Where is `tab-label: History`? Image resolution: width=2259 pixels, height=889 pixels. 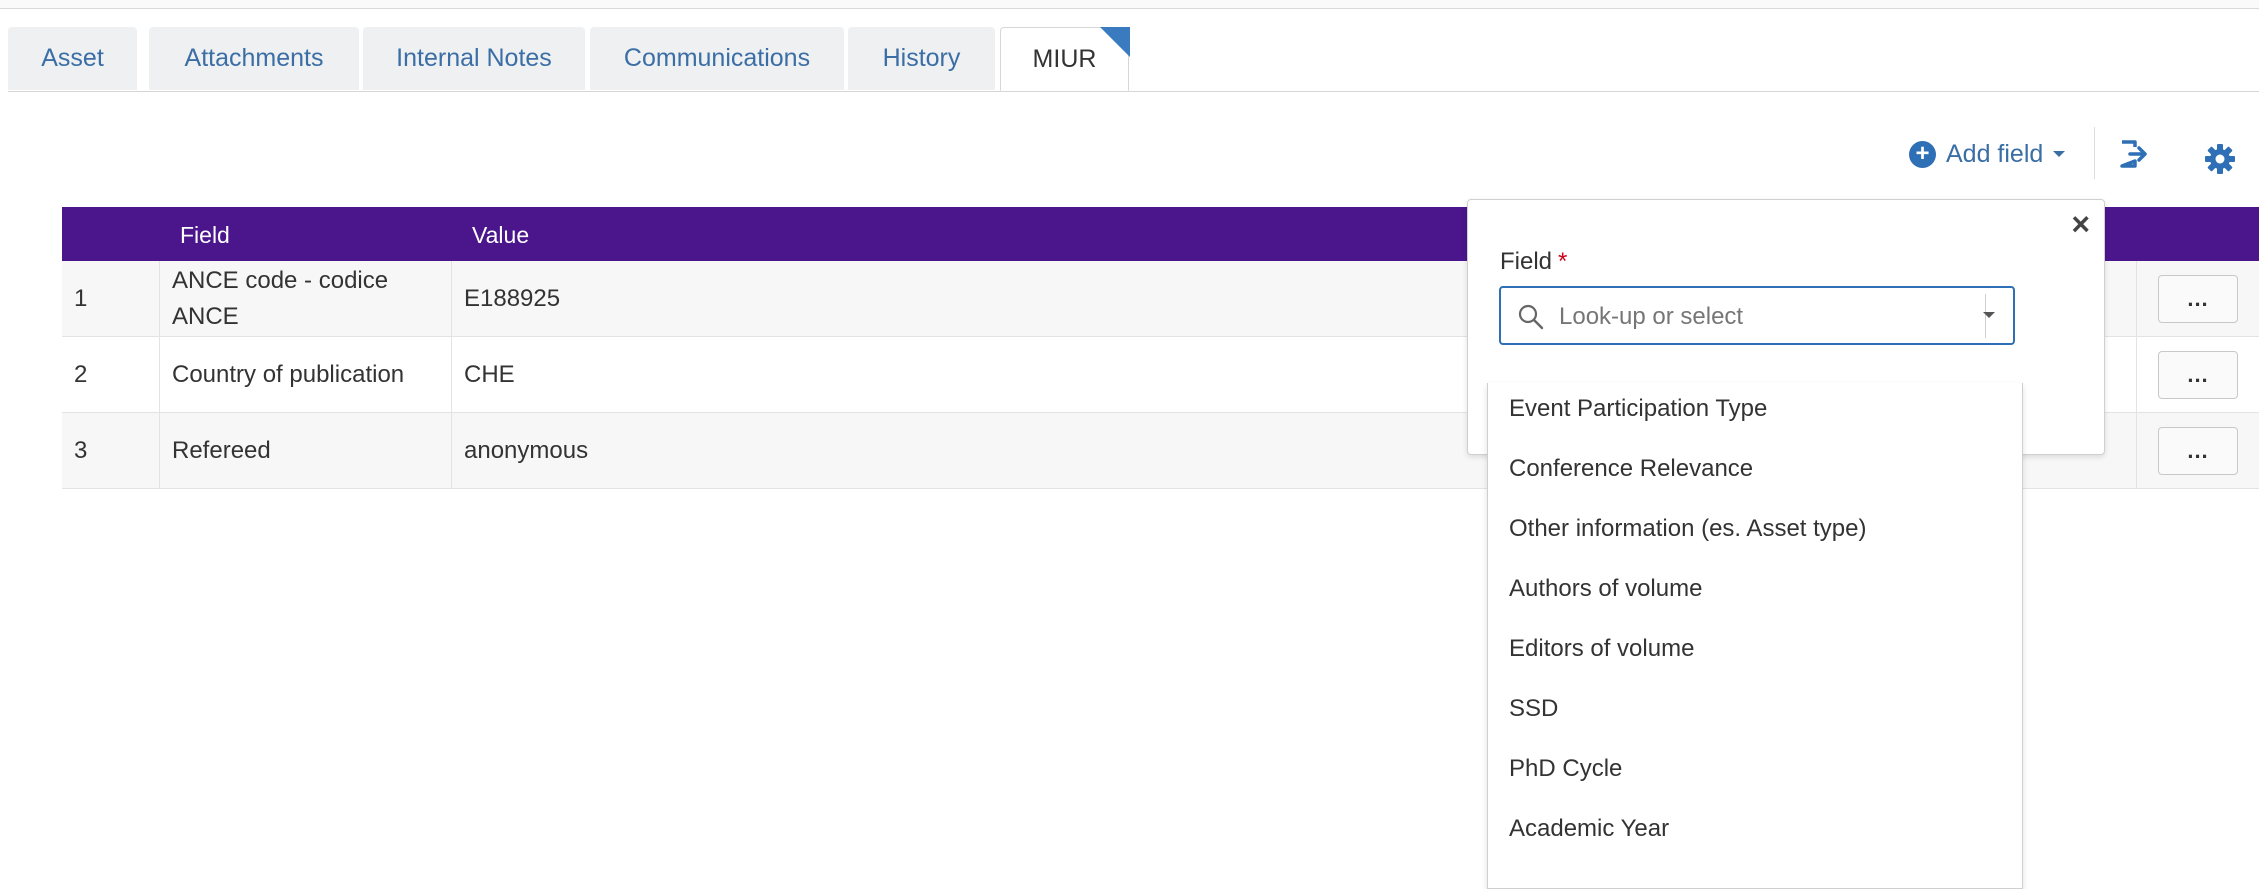 tab-label: History is located at coordinates (921, 58).